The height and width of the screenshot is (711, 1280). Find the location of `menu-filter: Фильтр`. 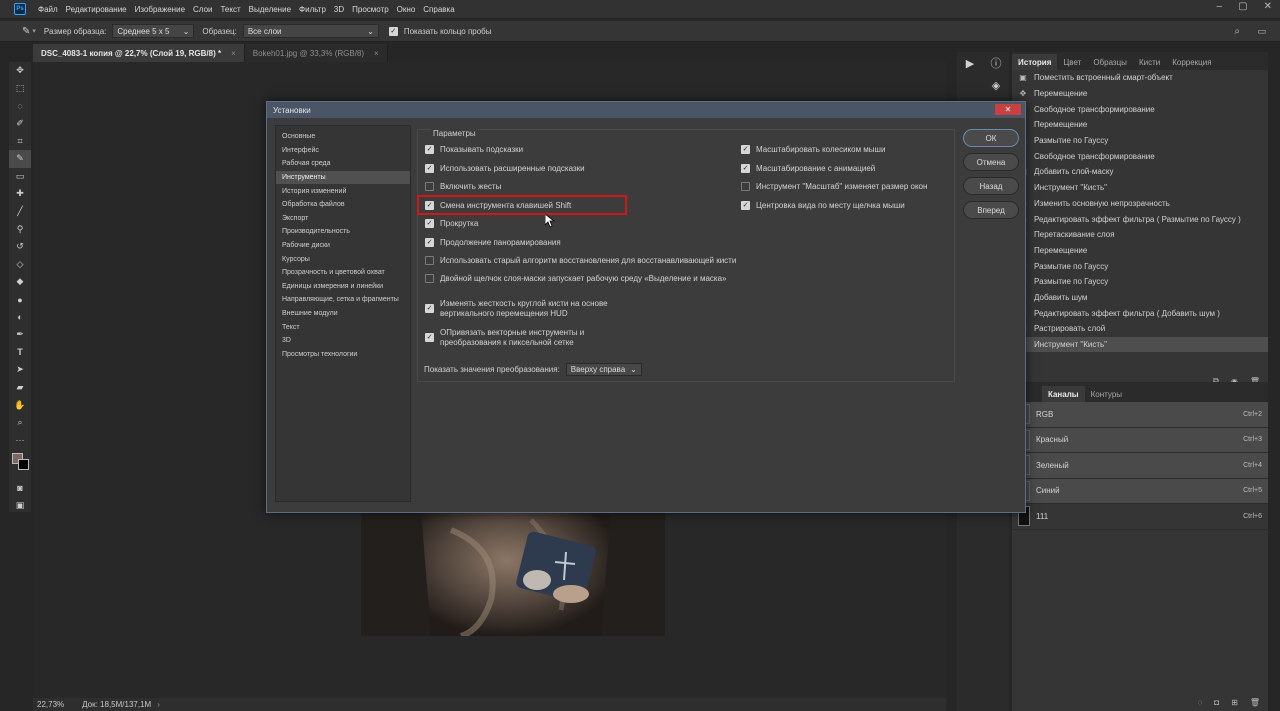

menu-filter: Фильтр is located at coordinates (312, 9).